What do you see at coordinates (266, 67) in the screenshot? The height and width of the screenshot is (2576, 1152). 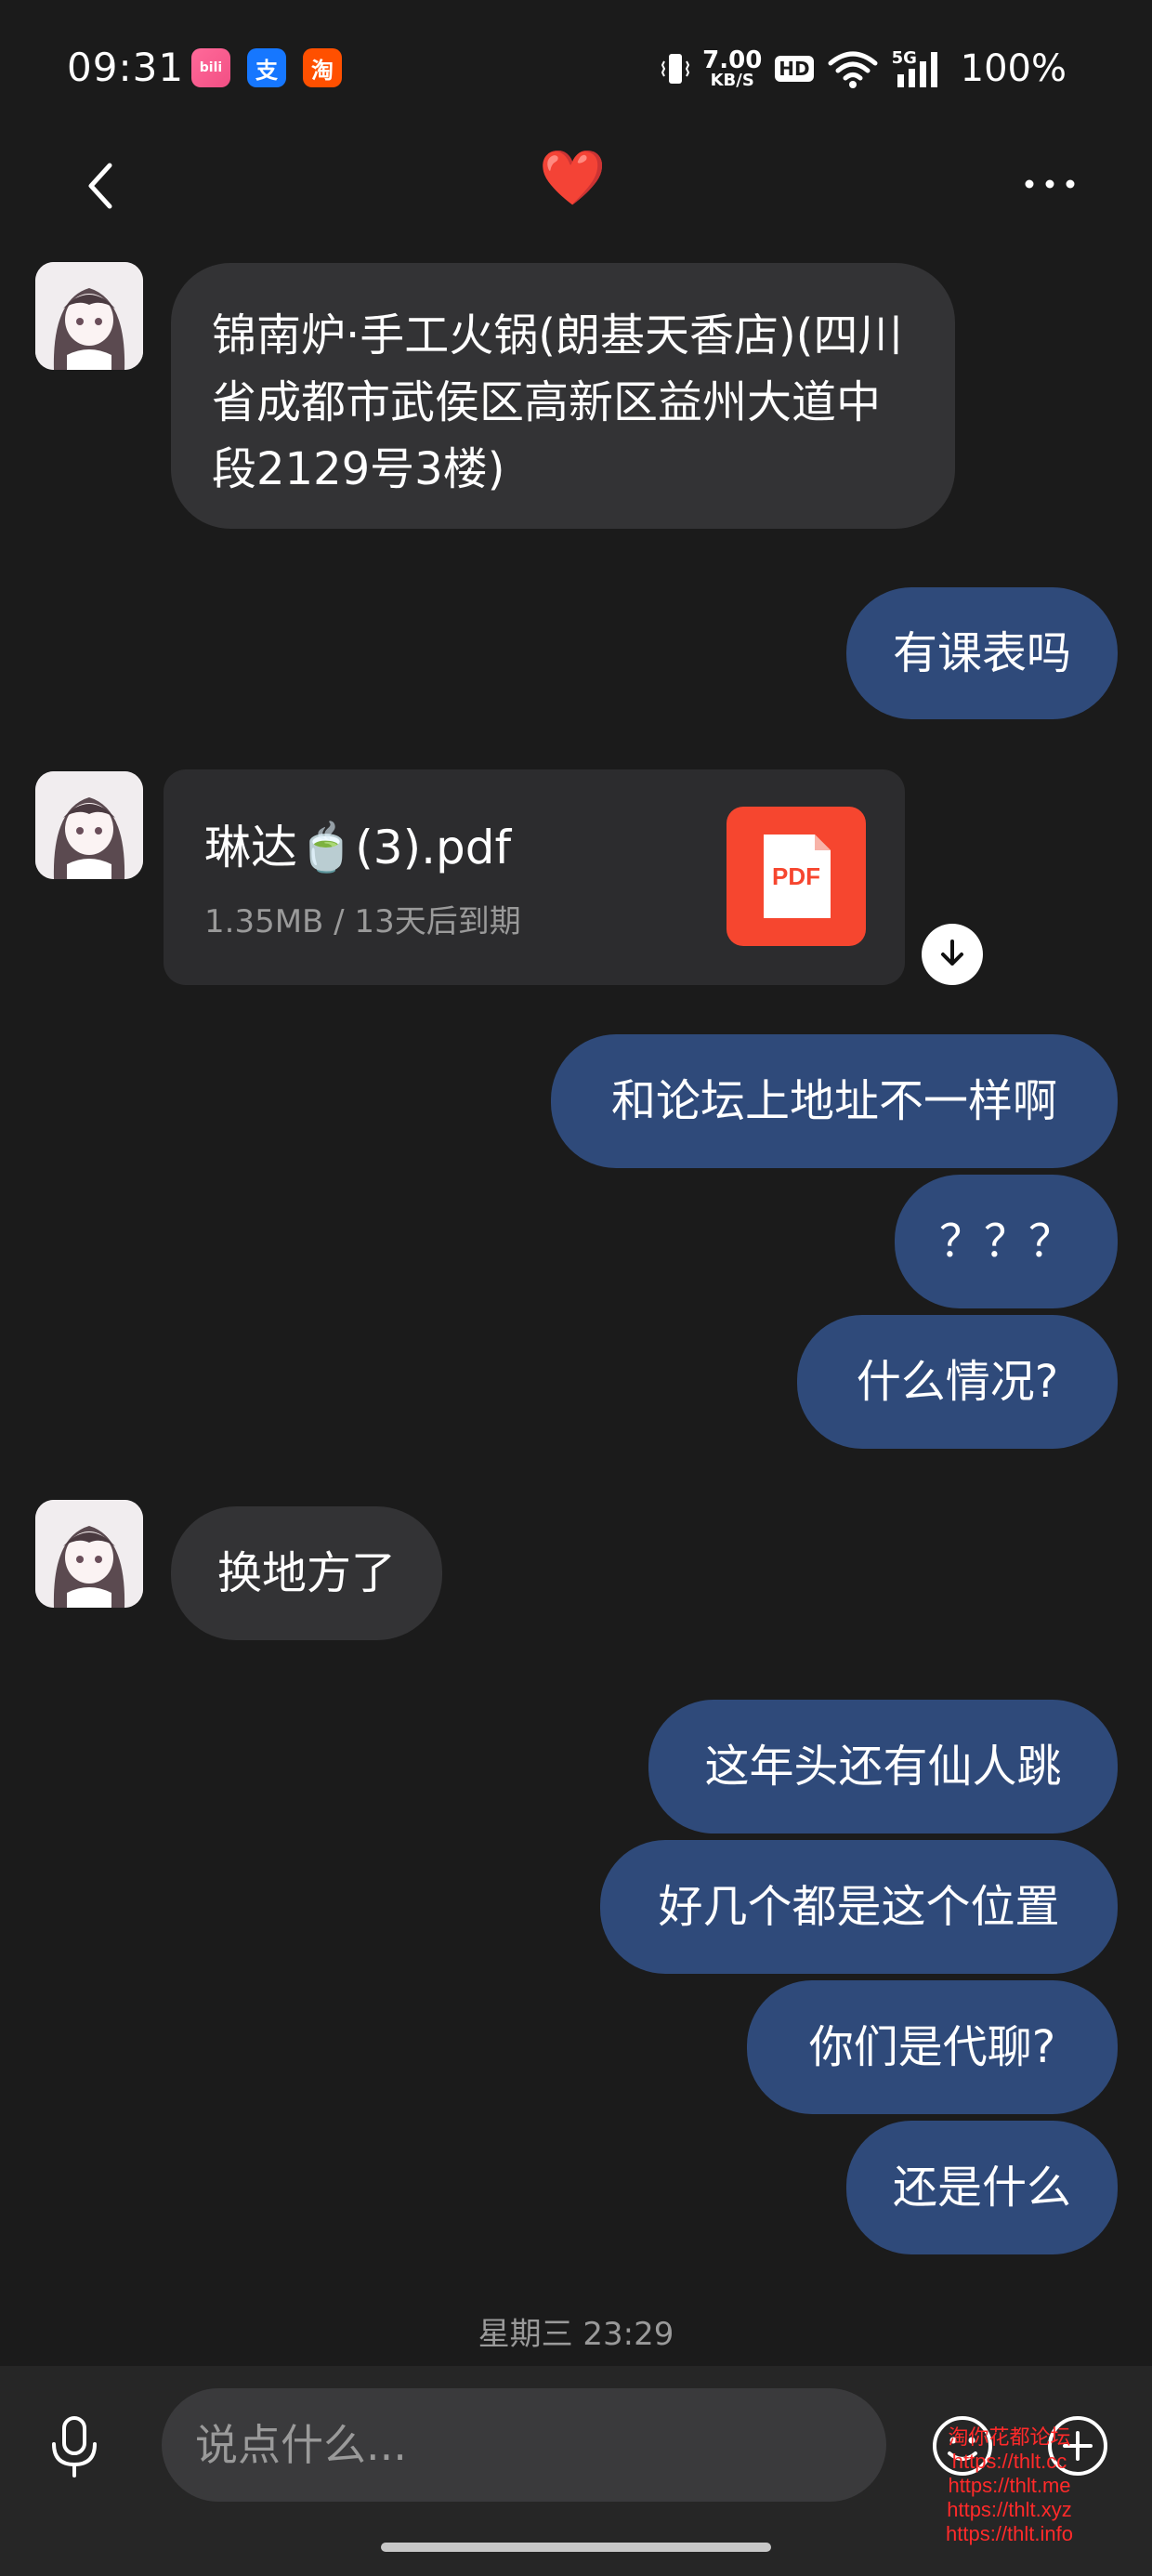 I see `alipay-icon: 支` at bounding box center [266, 67].